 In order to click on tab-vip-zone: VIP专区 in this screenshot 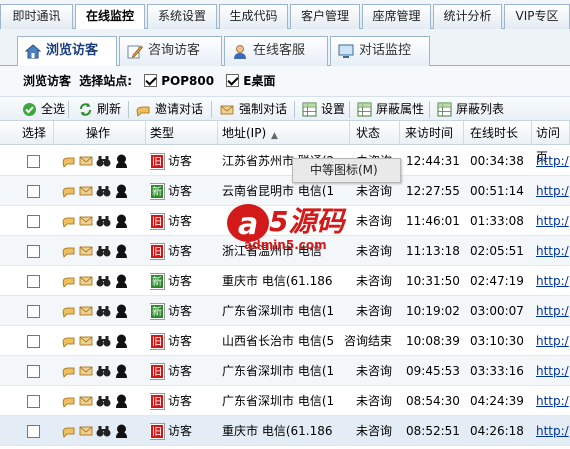, I will do `click(537, 16)`.